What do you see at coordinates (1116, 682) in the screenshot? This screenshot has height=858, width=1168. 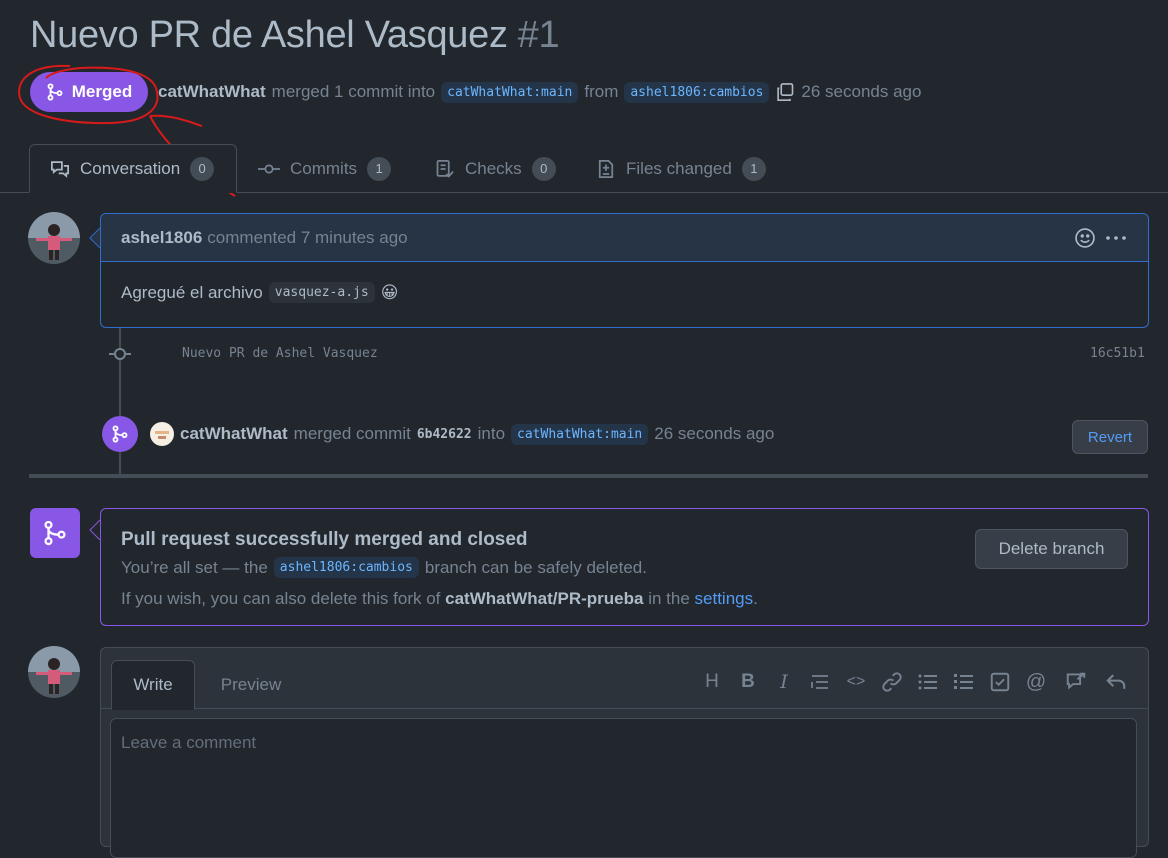 I see `reply-icon` at bounding box center [1116, 682].